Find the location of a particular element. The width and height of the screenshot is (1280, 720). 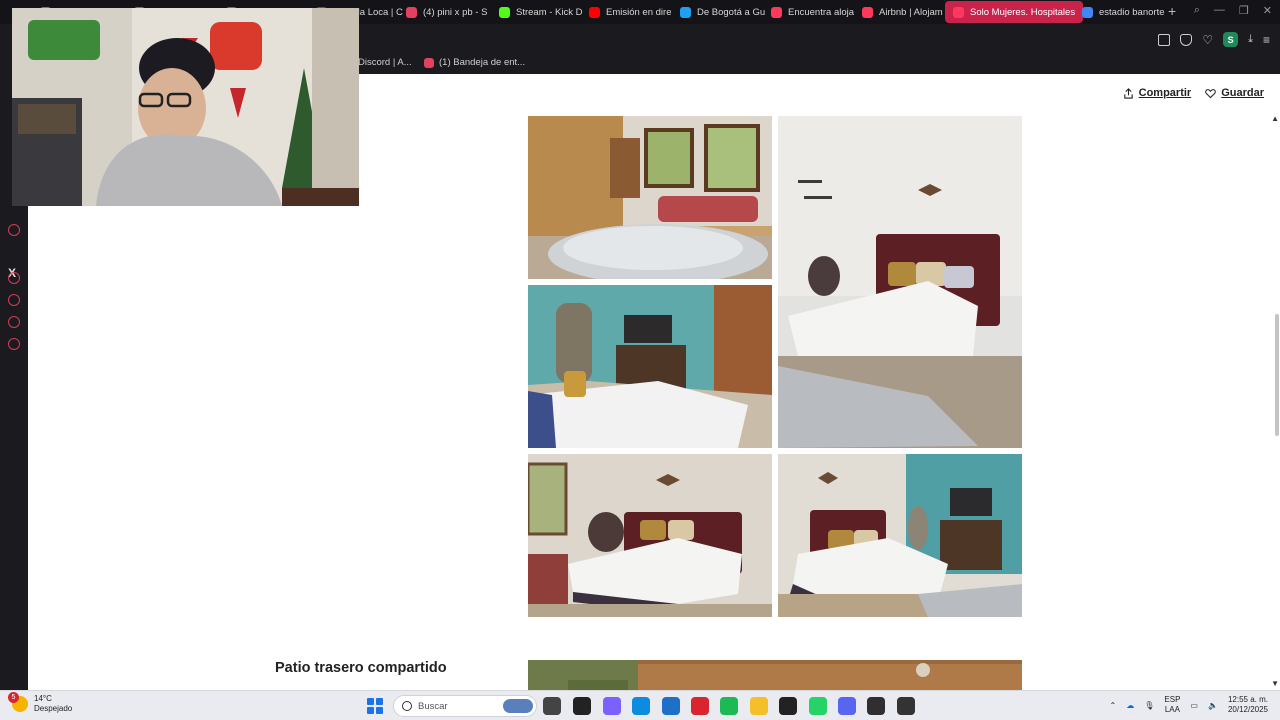

microphone-icon: 🎙 is located at coordinates (1149, 705).